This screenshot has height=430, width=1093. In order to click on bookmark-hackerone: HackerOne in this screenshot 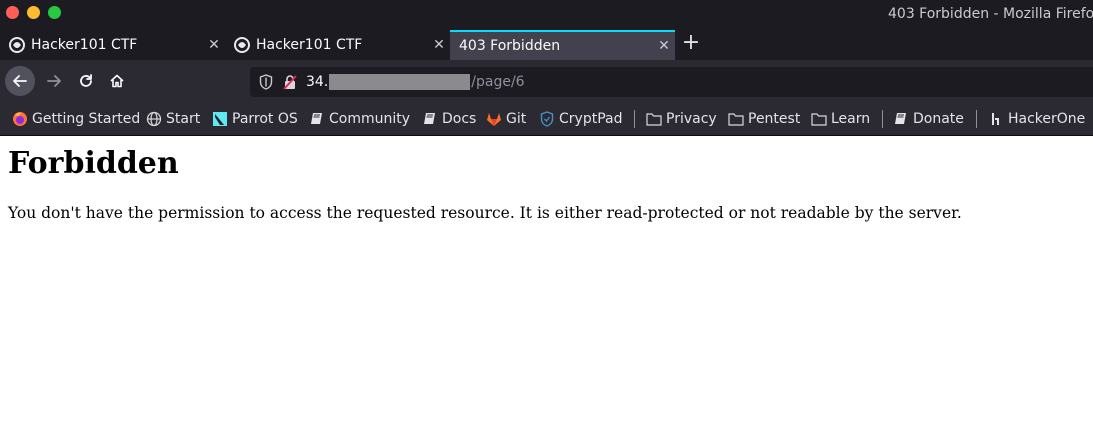, I will do `click(1036, 119)`.